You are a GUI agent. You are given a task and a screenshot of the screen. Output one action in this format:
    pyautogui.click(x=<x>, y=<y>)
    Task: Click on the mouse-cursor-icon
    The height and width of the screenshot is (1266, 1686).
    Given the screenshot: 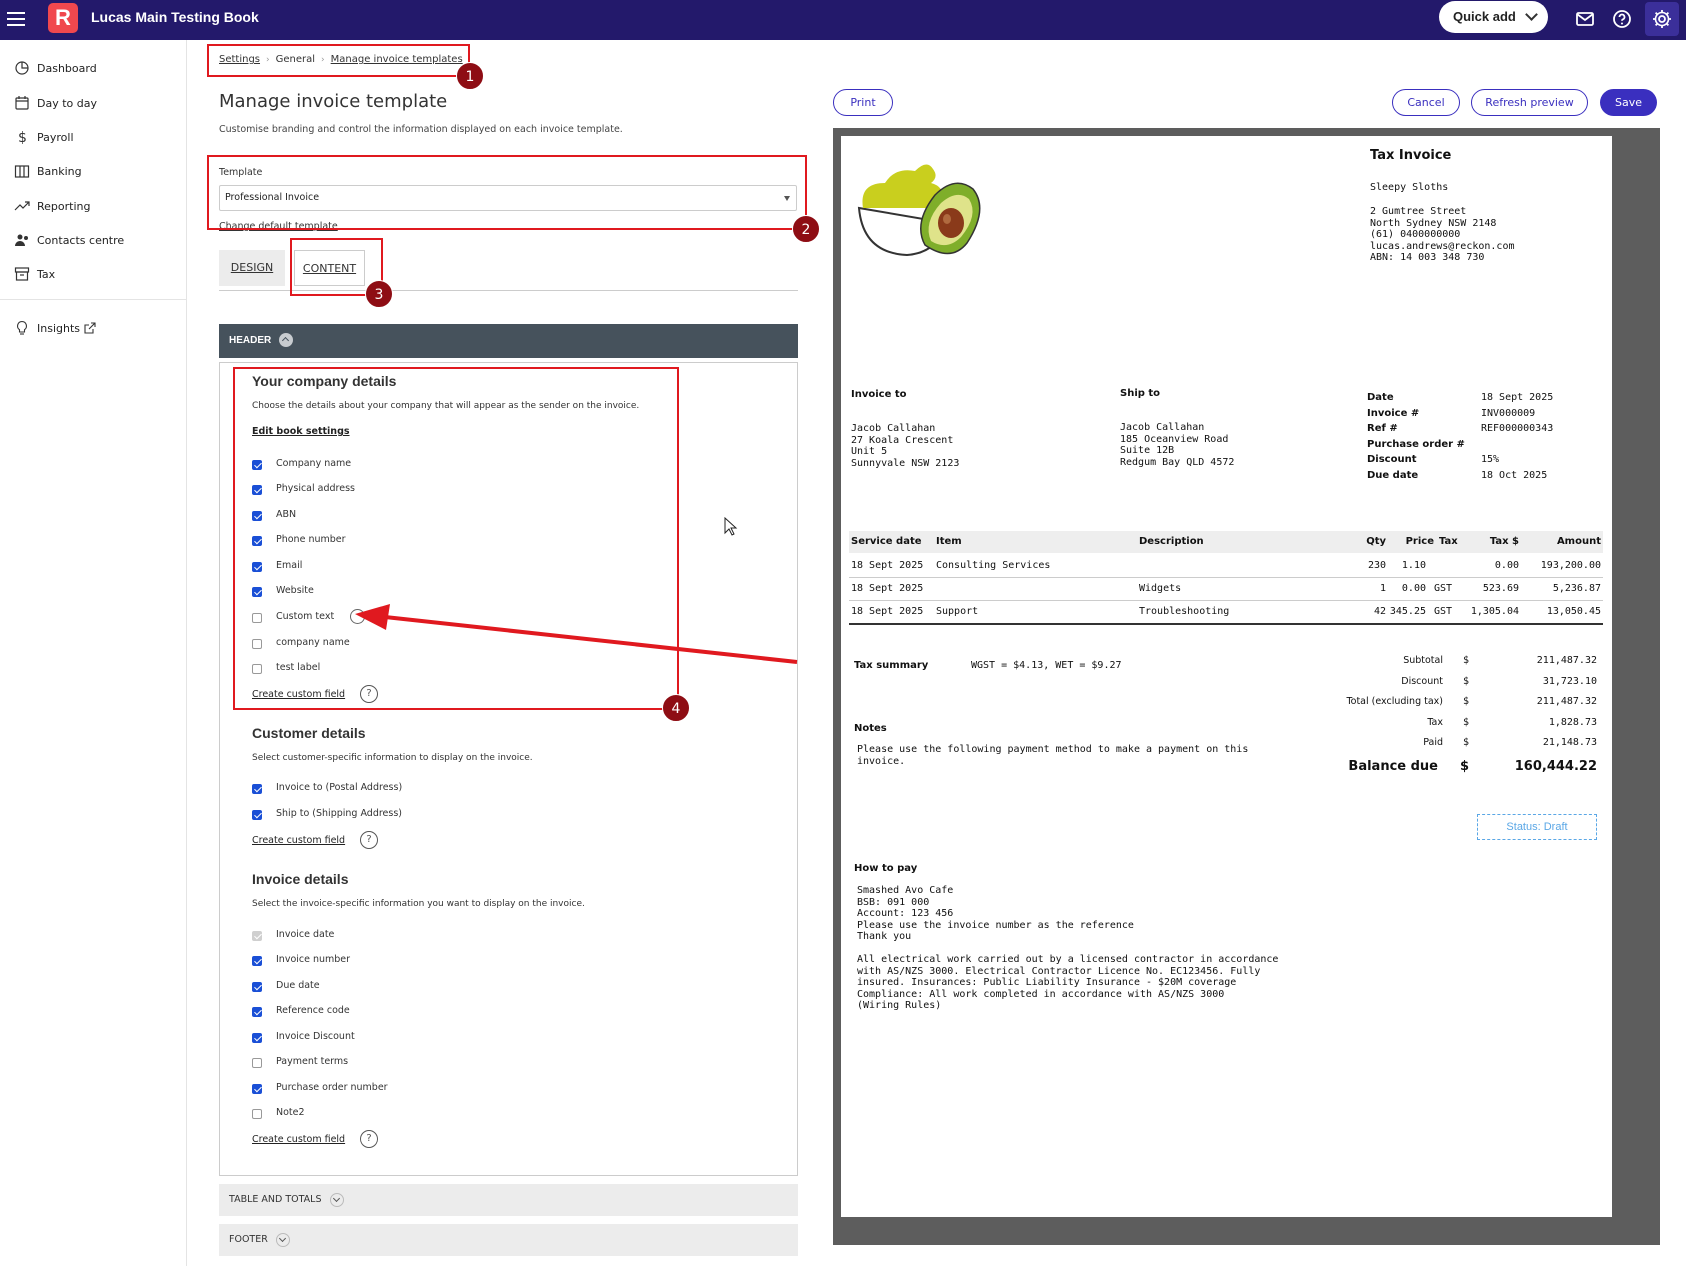 What is the action you would take?
    pyautogui.click(x=731, y=526)
    